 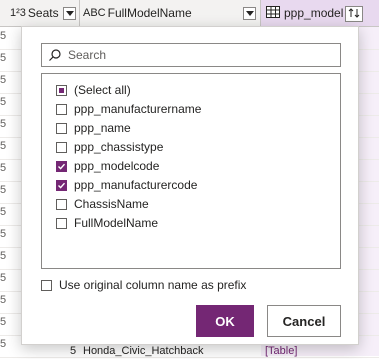 What do you see at coordinates (225, 321) in the screenshot?
I see `ok-button: OK` at bounding box center [225, 321].